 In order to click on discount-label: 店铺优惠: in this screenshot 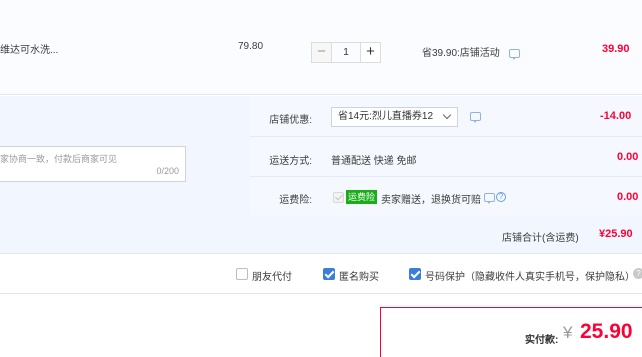, I will do `click(290, 120)`.